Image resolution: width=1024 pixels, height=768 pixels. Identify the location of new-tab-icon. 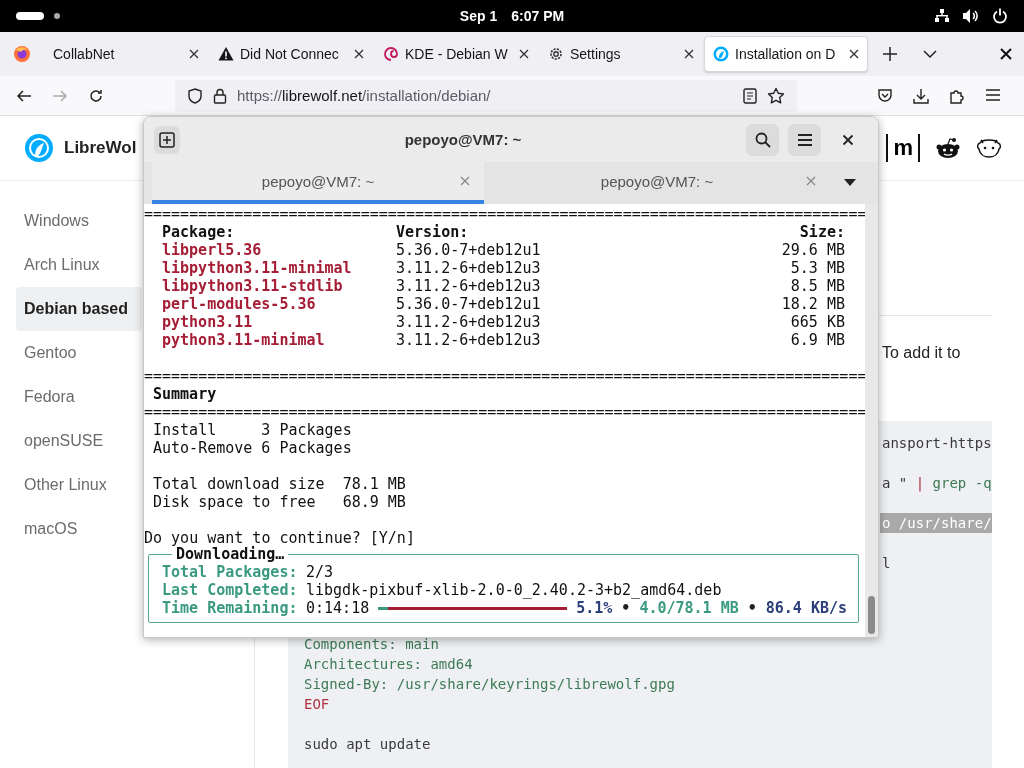
(890, 54).